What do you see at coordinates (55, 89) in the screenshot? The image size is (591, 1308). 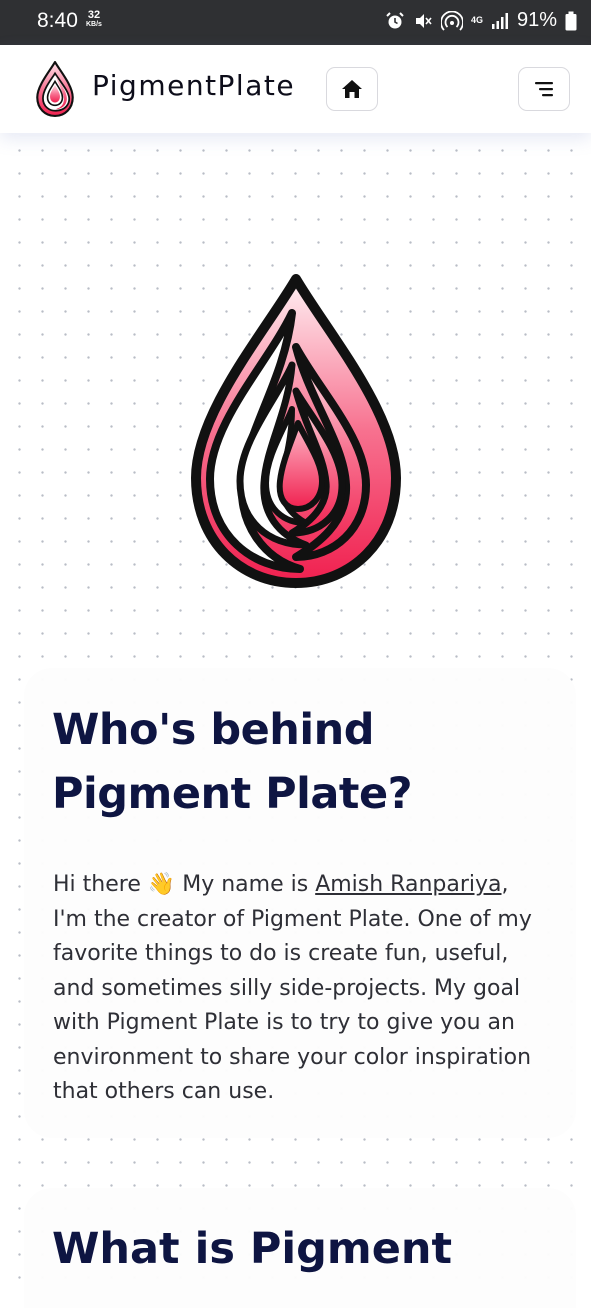 I see `pigmentplate-logo-icon` at bounding box center [55, 89].